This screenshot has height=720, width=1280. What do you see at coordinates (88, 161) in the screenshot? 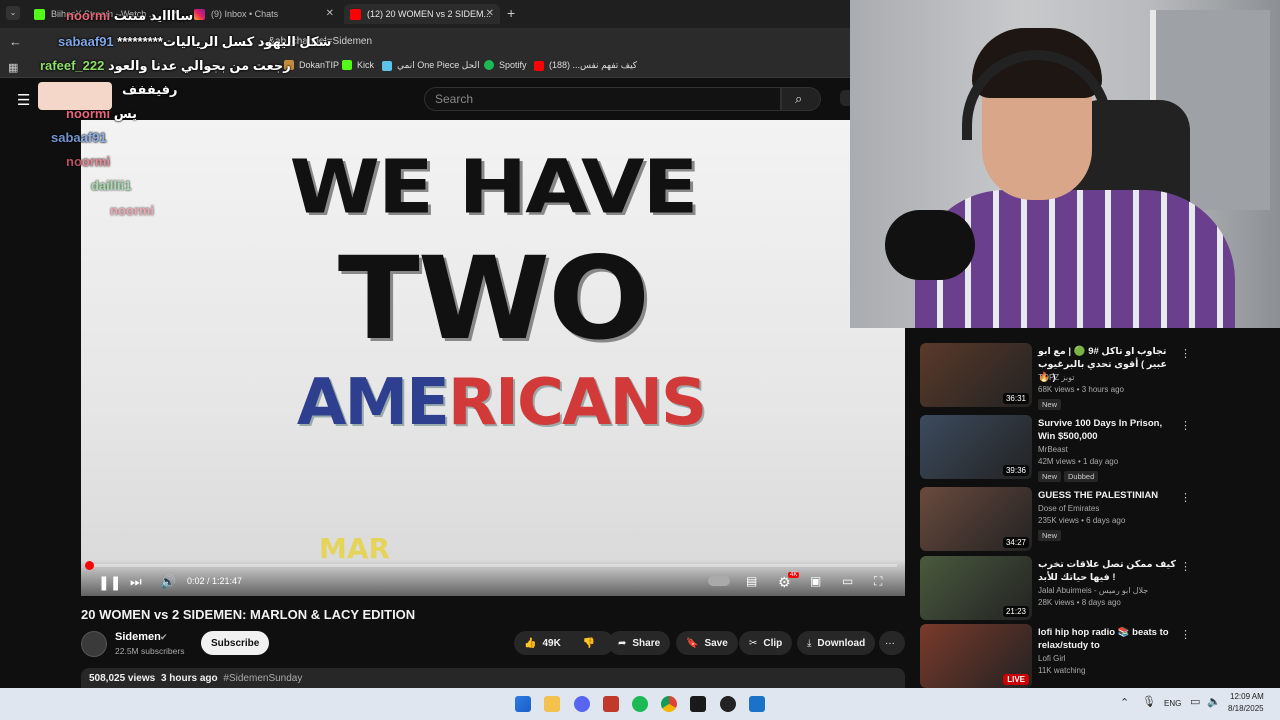
I see `chat-username: noormi` at bounding box center [88, 161].